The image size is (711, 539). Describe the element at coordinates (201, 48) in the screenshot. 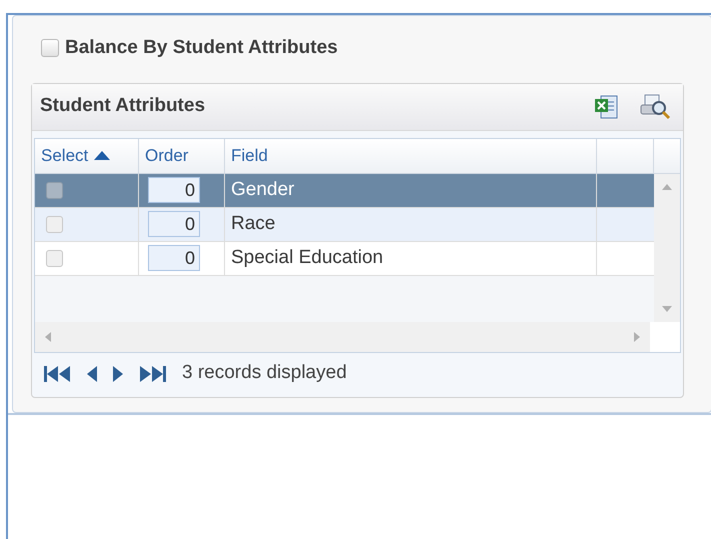

I see `checkbox-label: Balance By Student Attributes` at that location.